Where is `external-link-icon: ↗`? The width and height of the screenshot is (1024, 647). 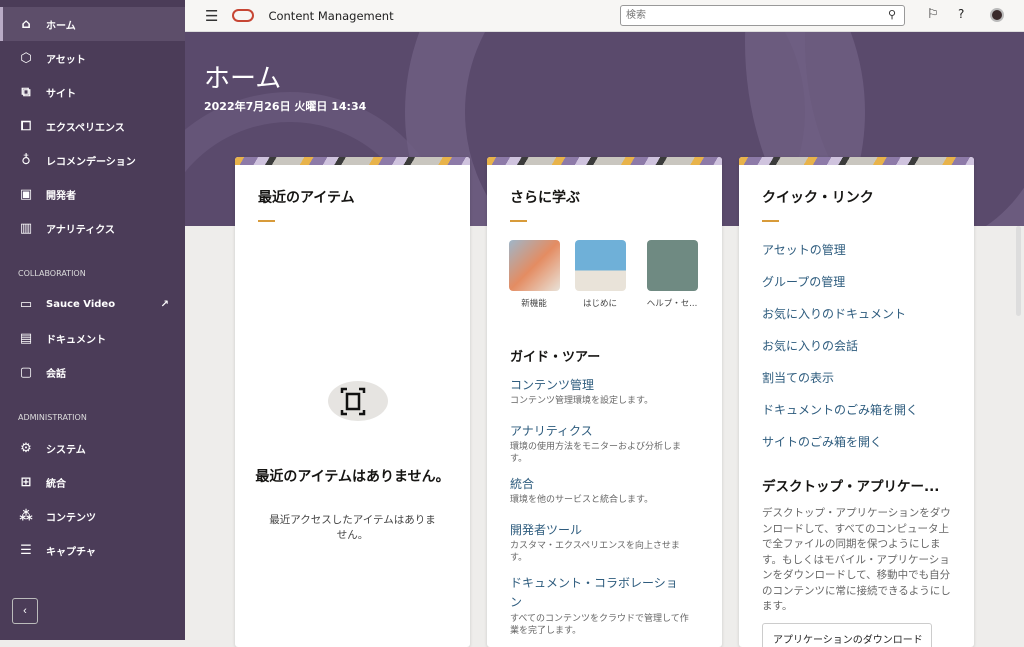 external-link-icon: ↗ is located at coordinates (165, 304).